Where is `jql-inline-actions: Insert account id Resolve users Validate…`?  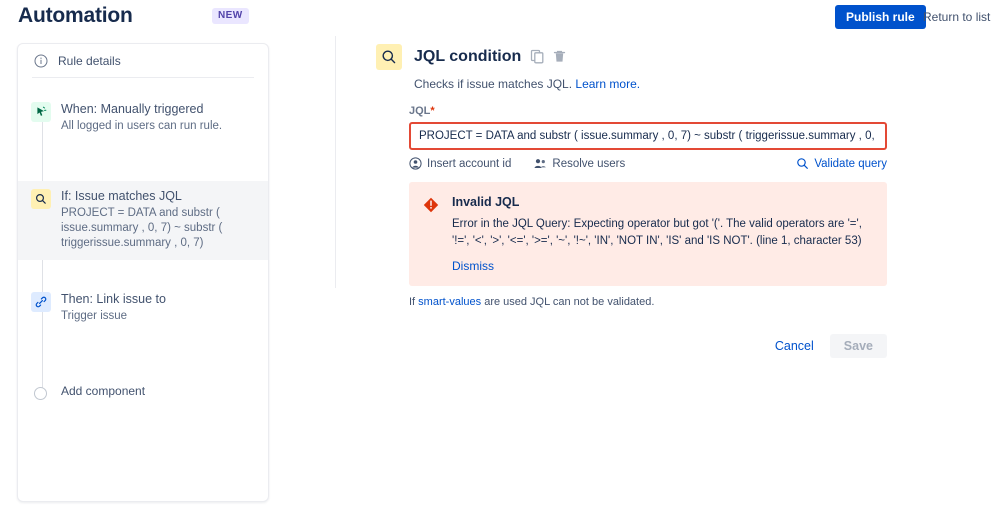
jql-inline-actions: Insert account id Resolve users Validate… is located at coordinates (648, 163).